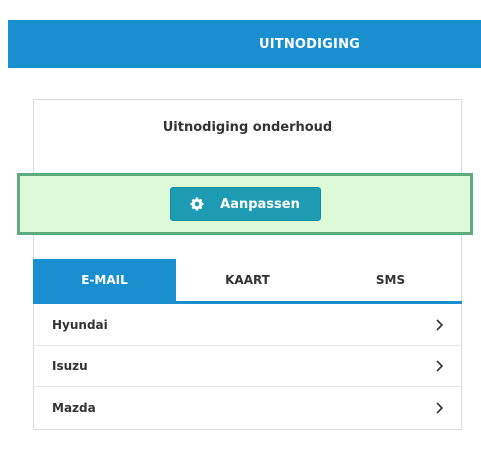 This screenshot has height=449, width=481. What do you see at coordinates (197, 204) in the screenshot?
I see `gear-icon` at bounding box center [197, 204].